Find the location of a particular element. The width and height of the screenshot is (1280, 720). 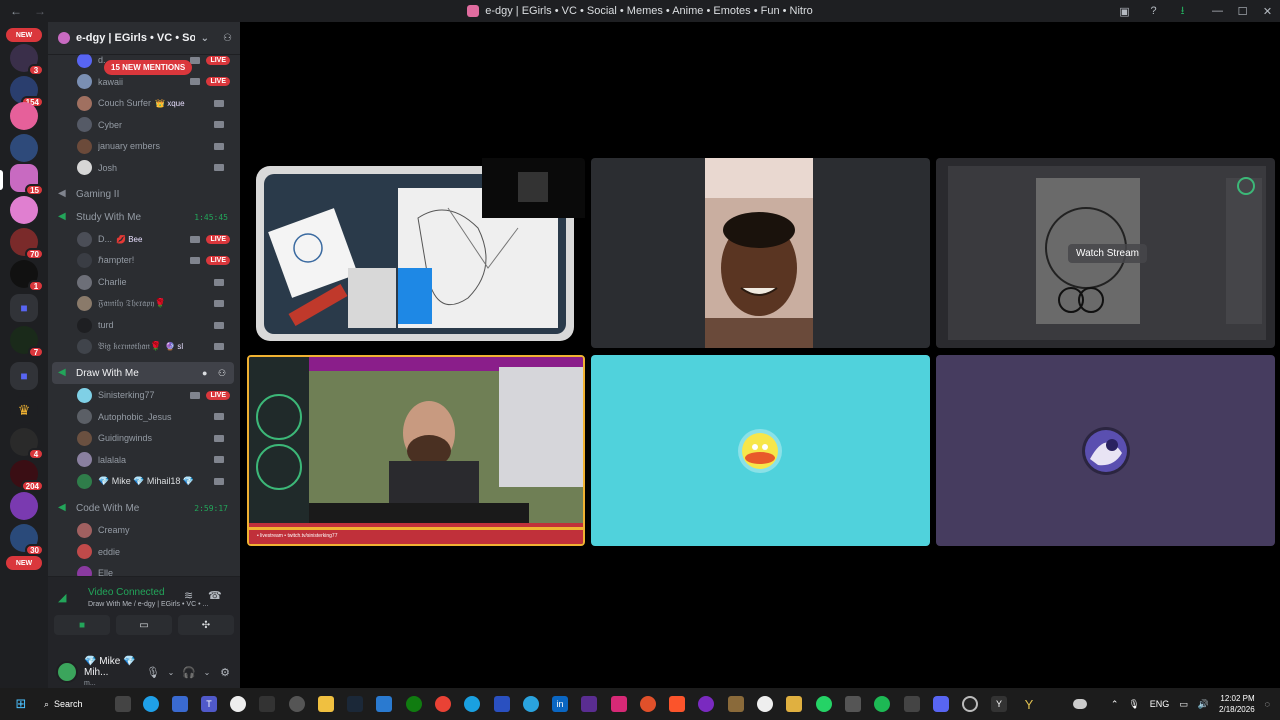

voice-member-row: Sinisterking77 LIVE is located at coordinates (144, 395).